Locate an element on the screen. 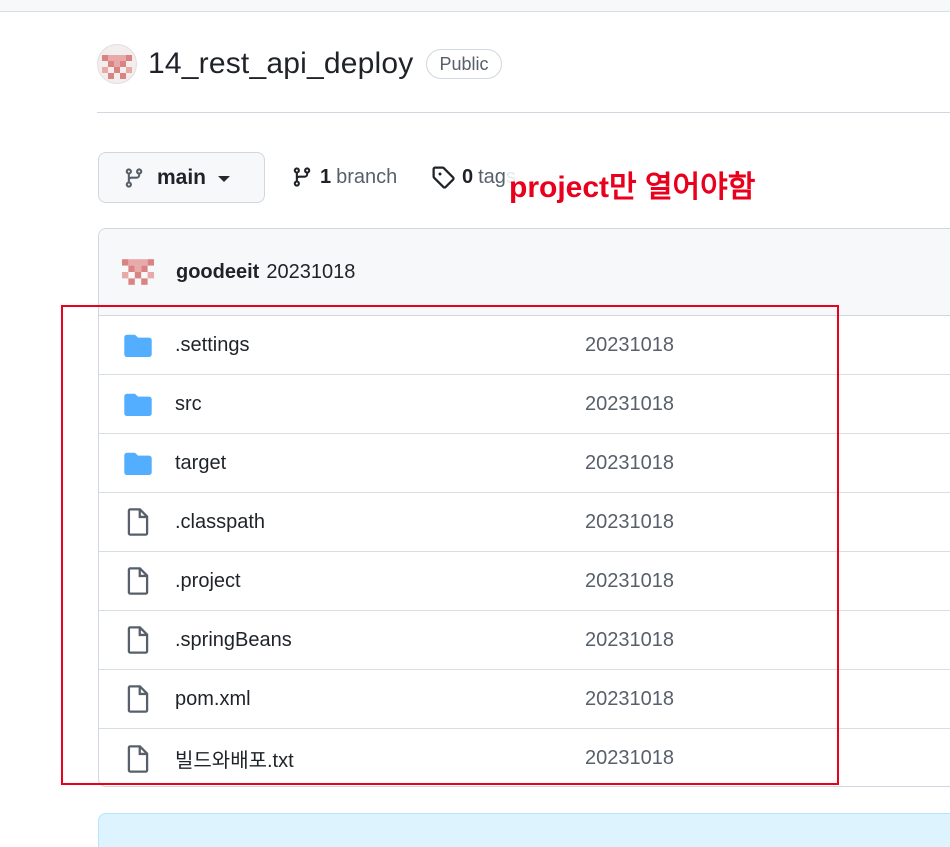 Image resolution: width=950 pixels, height=847 pixels. file-name-link: .project is located at coordinates (208, 581).